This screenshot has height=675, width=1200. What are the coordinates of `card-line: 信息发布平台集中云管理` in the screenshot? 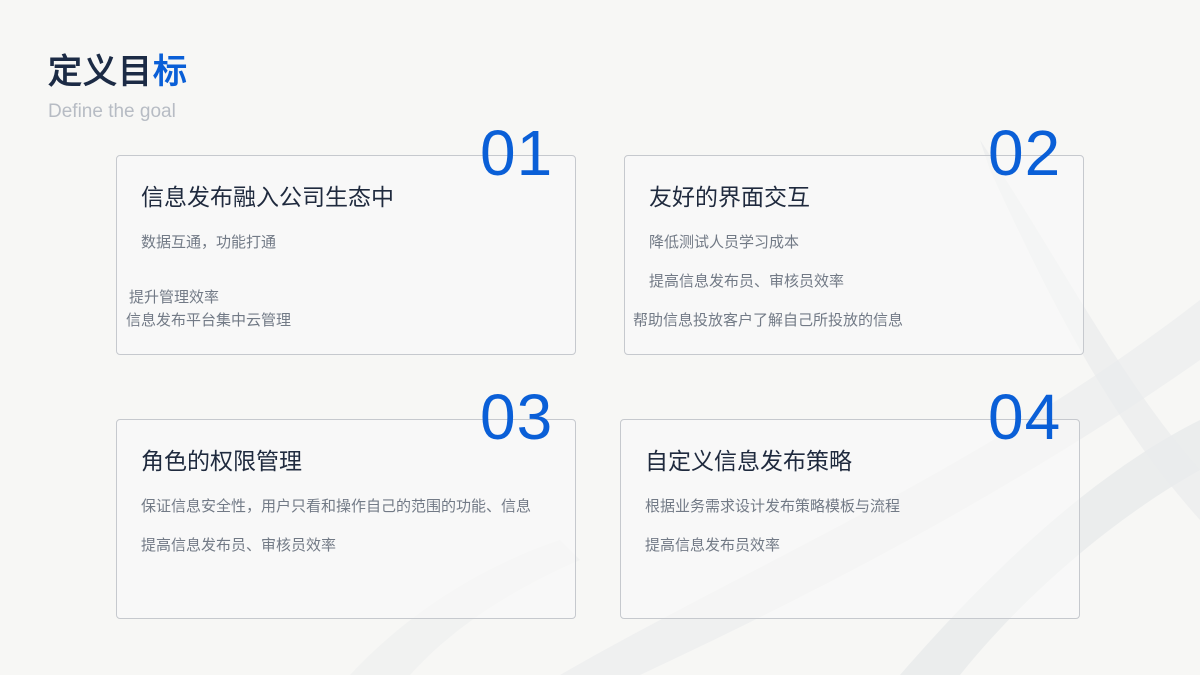 It's located at (209, 320).